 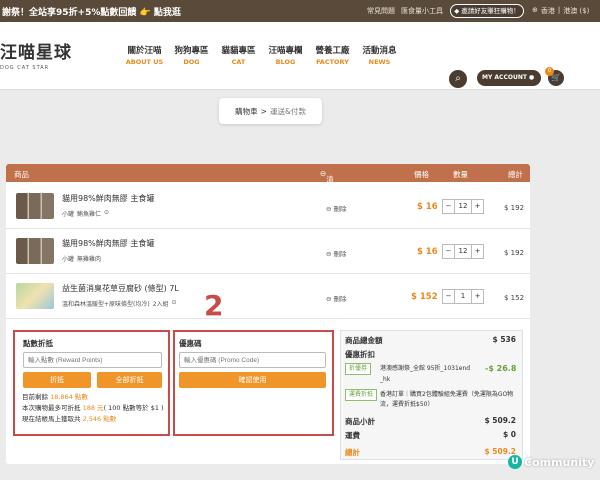 What do you see at coordinates (547, 11) in the screenshot?
I see `region-label: 香港` at bounding box center [547, 11].